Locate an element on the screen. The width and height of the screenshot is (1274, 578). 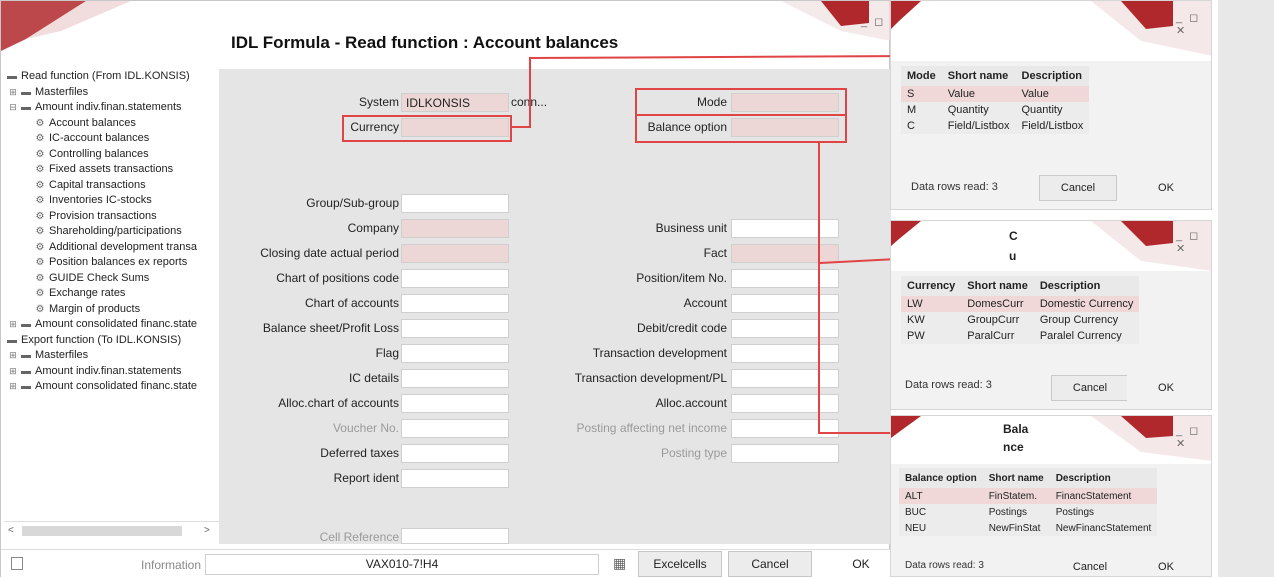
mode-ok-button: OK is located at coordinates (1166, 188).